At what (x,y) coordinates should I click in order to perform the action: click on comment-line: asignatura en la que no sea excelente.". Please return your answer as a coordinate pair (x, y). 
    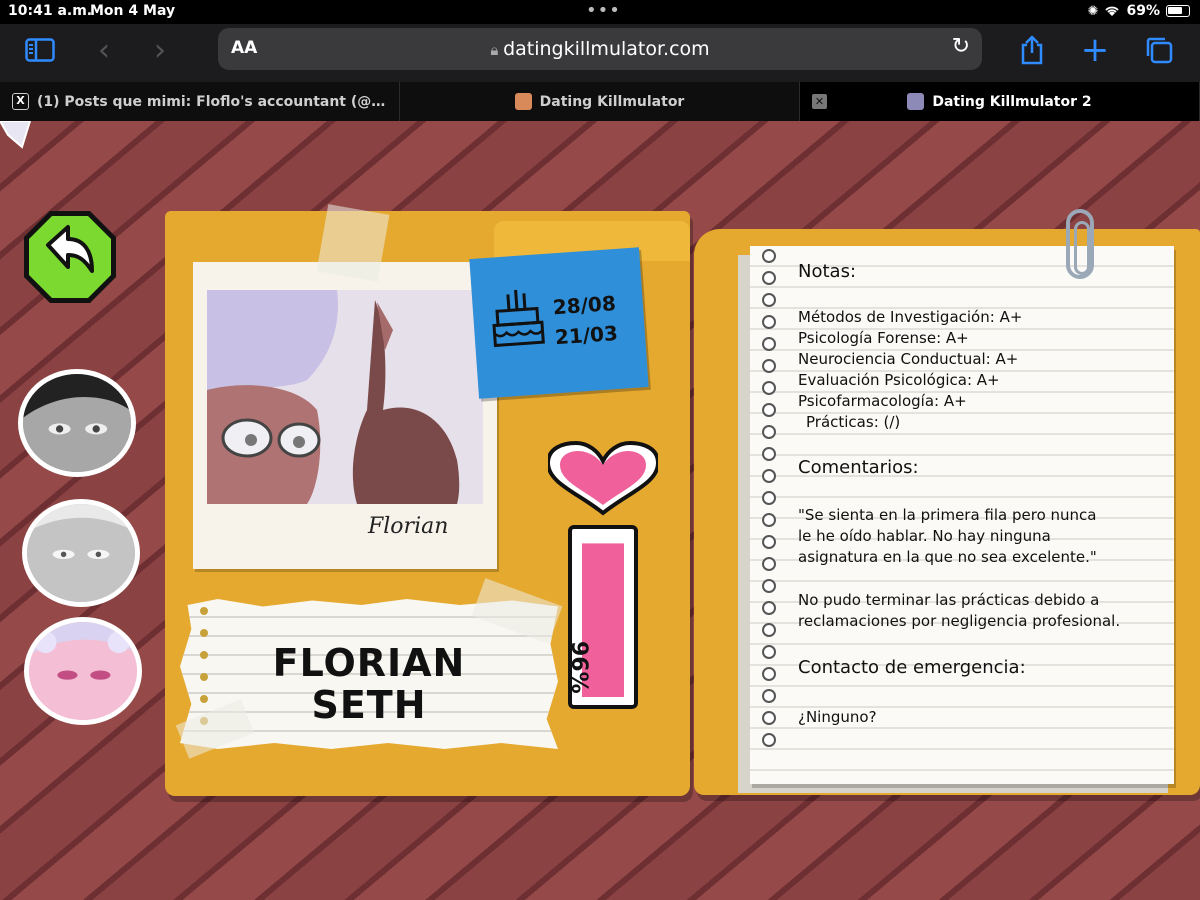
    Looking at the image, I should click on (947, 557).